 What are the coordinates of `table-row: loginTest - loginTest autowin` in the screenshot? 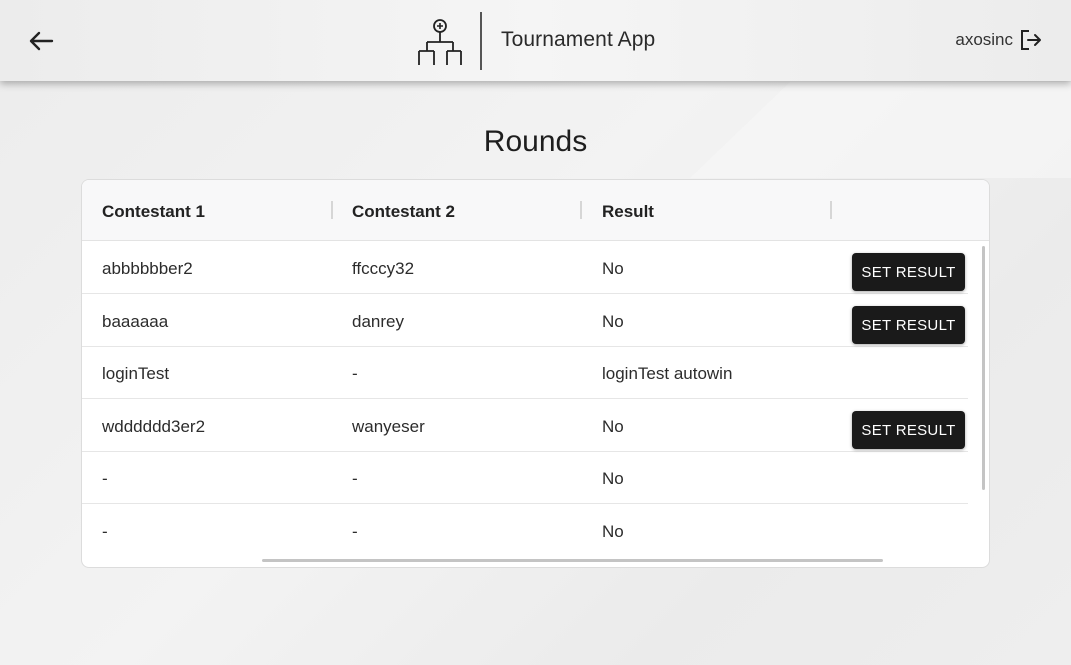 It's located at (525, 373).